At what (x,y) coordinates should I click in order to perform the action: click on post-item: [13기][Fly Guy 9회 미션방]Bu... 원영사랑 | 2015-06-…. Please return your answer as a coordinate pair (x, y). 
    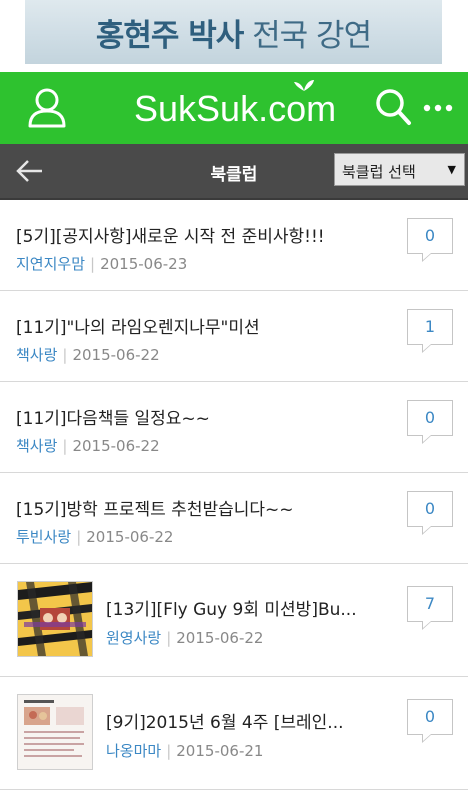
    Looking at the image, I should click on (234, 620).